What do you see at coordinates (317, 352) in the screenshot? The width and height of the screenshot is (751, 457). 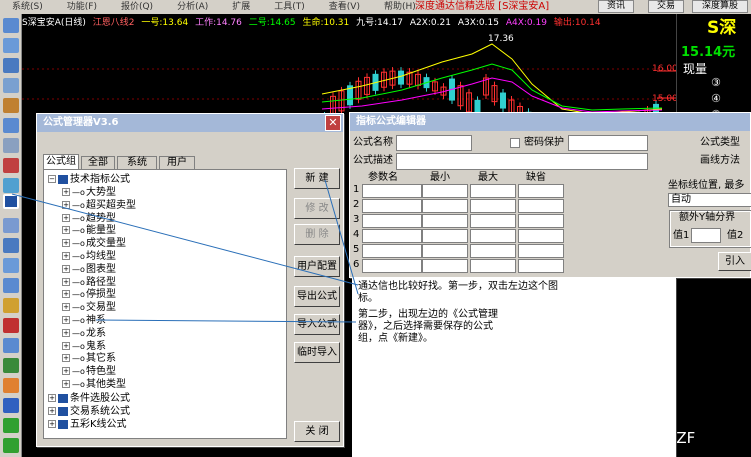 I see `temp-import-button: 临时导入` at bounding box center [317, 352].